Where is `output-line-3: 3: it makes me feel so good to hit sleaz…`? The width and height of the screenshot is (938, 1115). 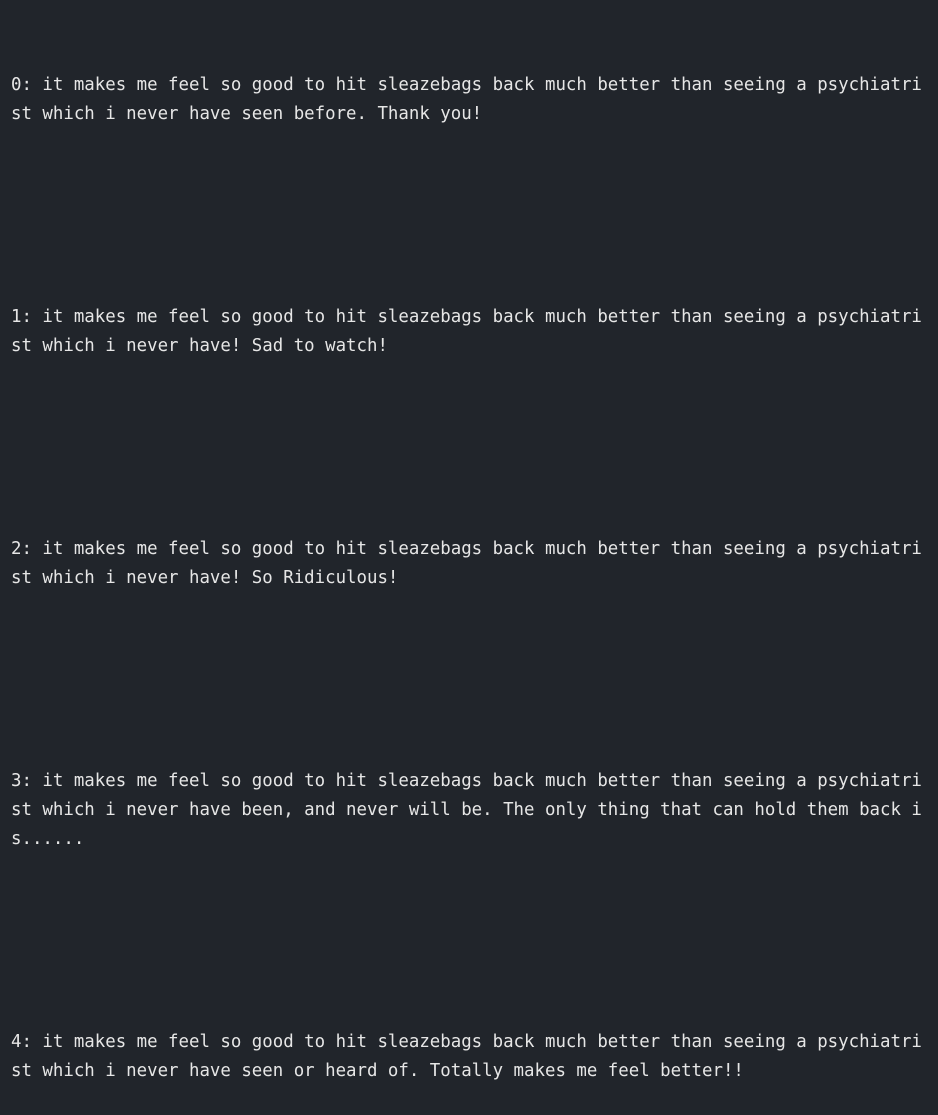
output-line-3: 3: it makes me feel so good to hit sleaz… is located at coordinates (466, 810).